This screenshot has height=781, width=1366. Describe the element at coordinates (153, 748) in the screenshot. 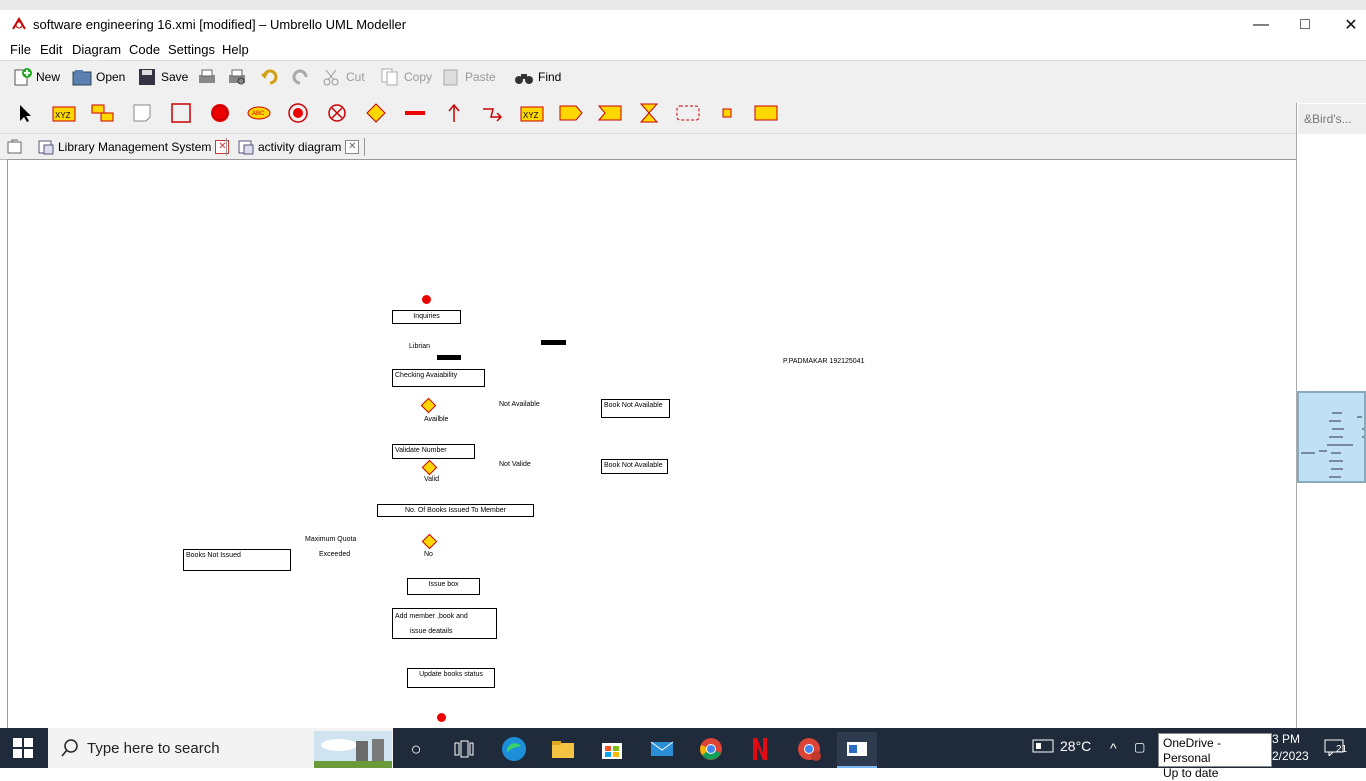

I see `search-placeholder: Type here to search` at that location.